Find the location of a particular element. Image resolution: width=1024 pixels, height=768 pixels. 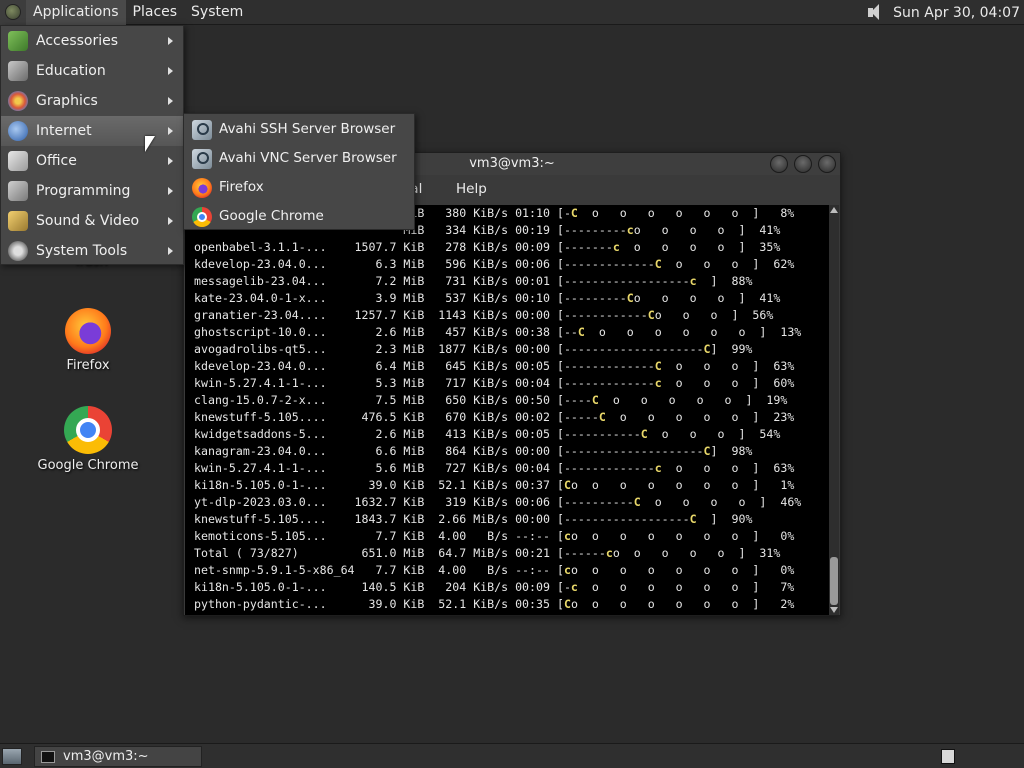

menu-item-accessories: Accessories is located at coordinates (92, 41).